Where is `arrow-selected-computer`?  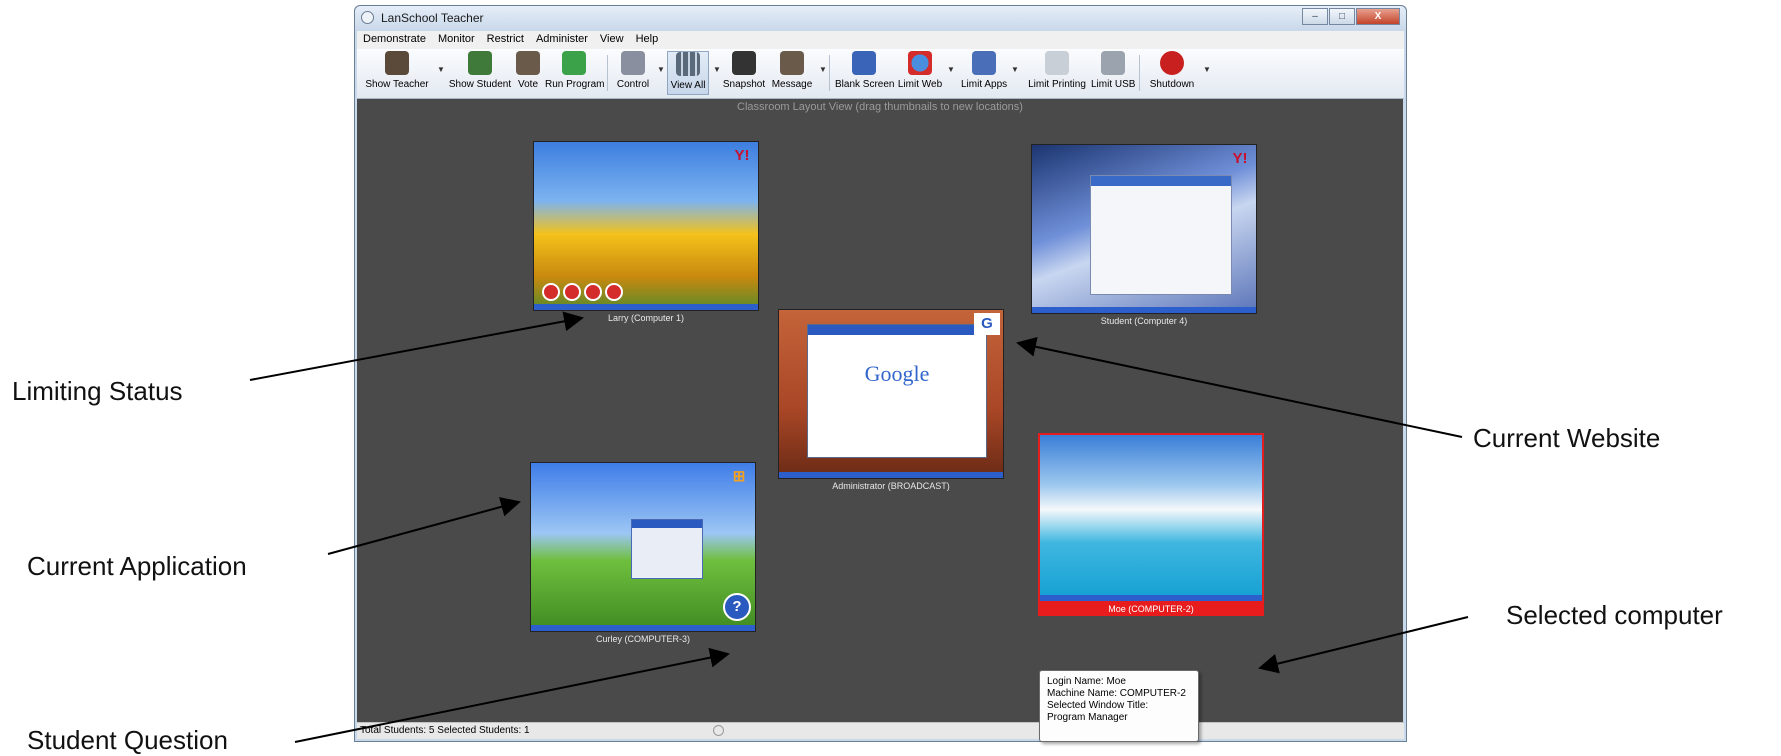
arrow-selected-computer is located at coordinates (1363, 645).